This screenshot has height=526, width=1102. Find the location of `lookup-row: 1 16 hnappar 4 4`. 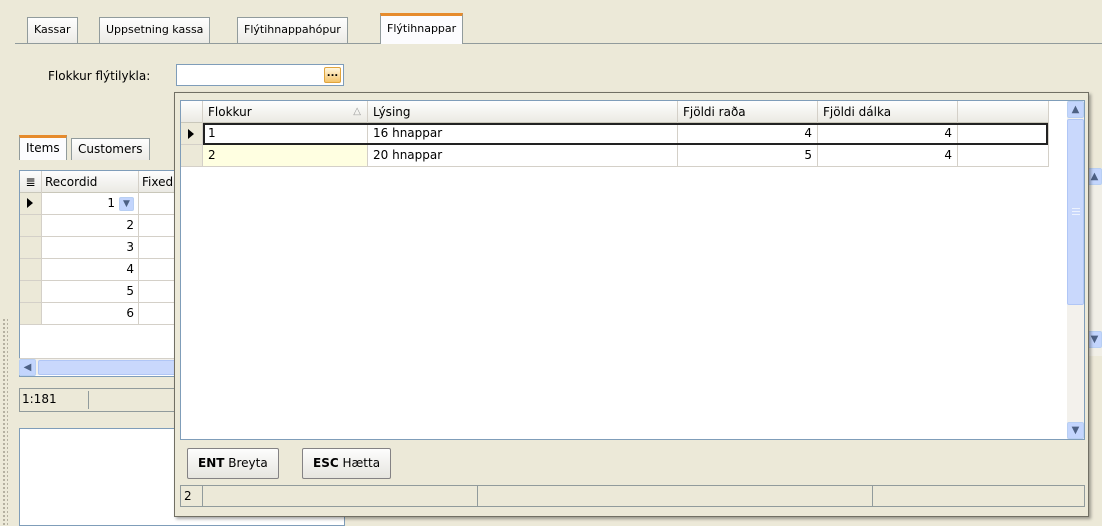

lookup-row: 1 16 hnappar 4 4 is located at coordinates (615, 134).